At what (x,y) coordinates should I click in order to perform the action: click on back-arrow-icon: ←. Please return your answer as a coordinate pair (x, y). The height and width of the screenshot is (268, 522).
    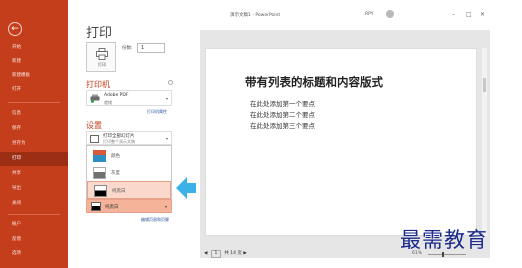
    Looking at the image, I should click on (15, 29).